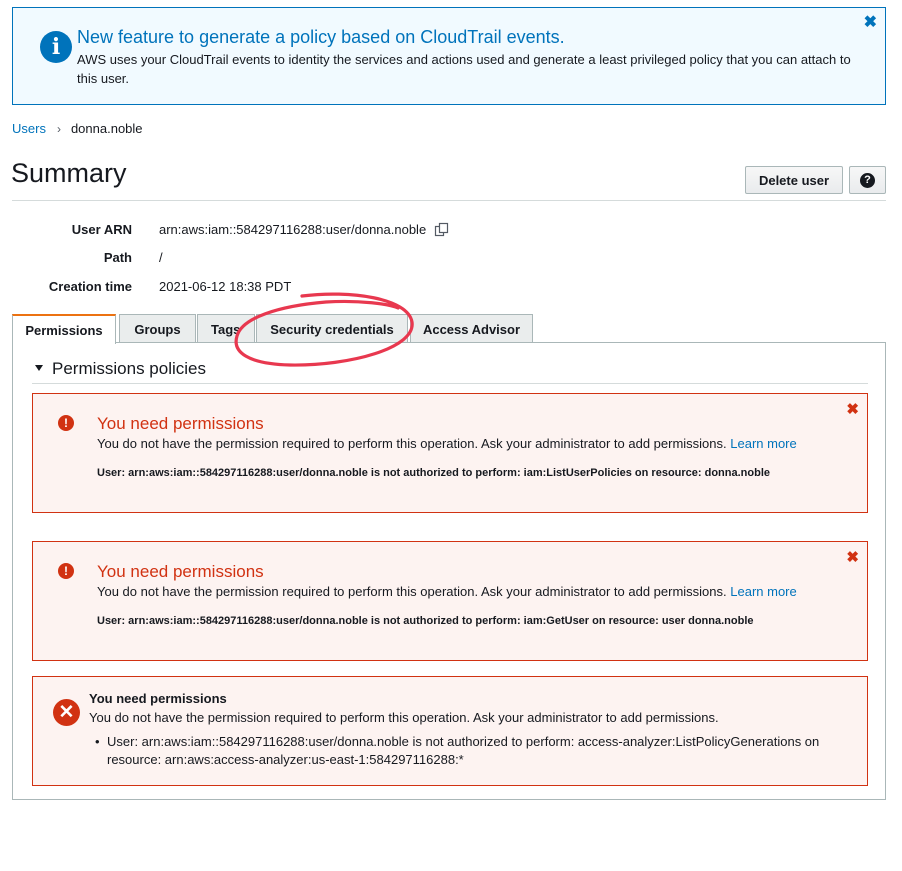  What do you see at coordinates (225, 286) in the screenshot?
I see `creation-time-value: 2021-06-12 18:38 PDT` at bounding box center [225, 286].